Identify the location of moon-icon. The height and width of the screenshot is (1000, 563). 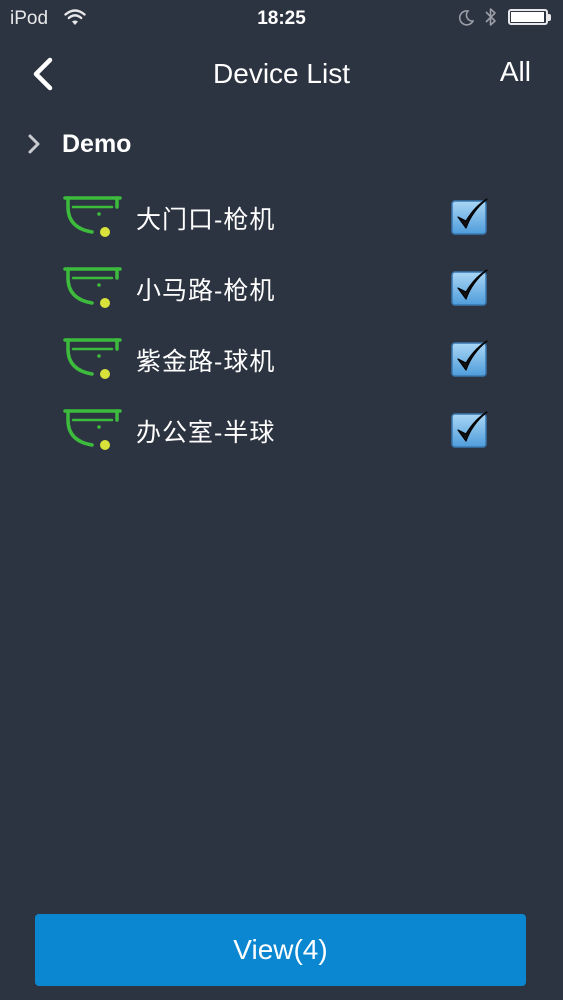
(466, 20).